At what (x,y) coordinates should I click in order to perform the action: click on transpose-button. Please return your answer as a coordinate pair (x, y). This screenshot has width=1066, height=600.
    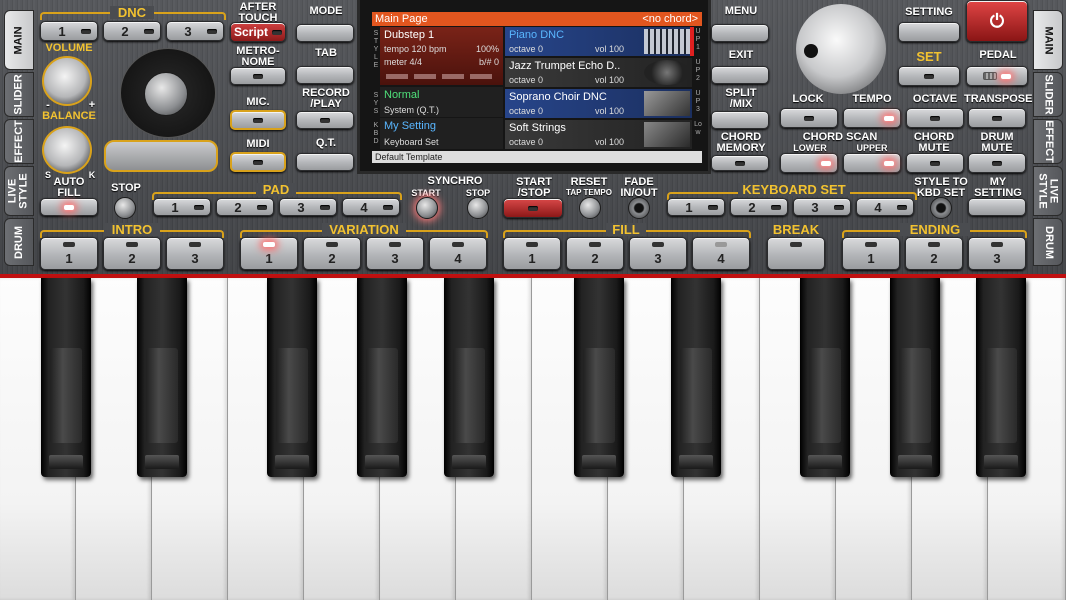
    Looking at the image, I should click on (997, 118).